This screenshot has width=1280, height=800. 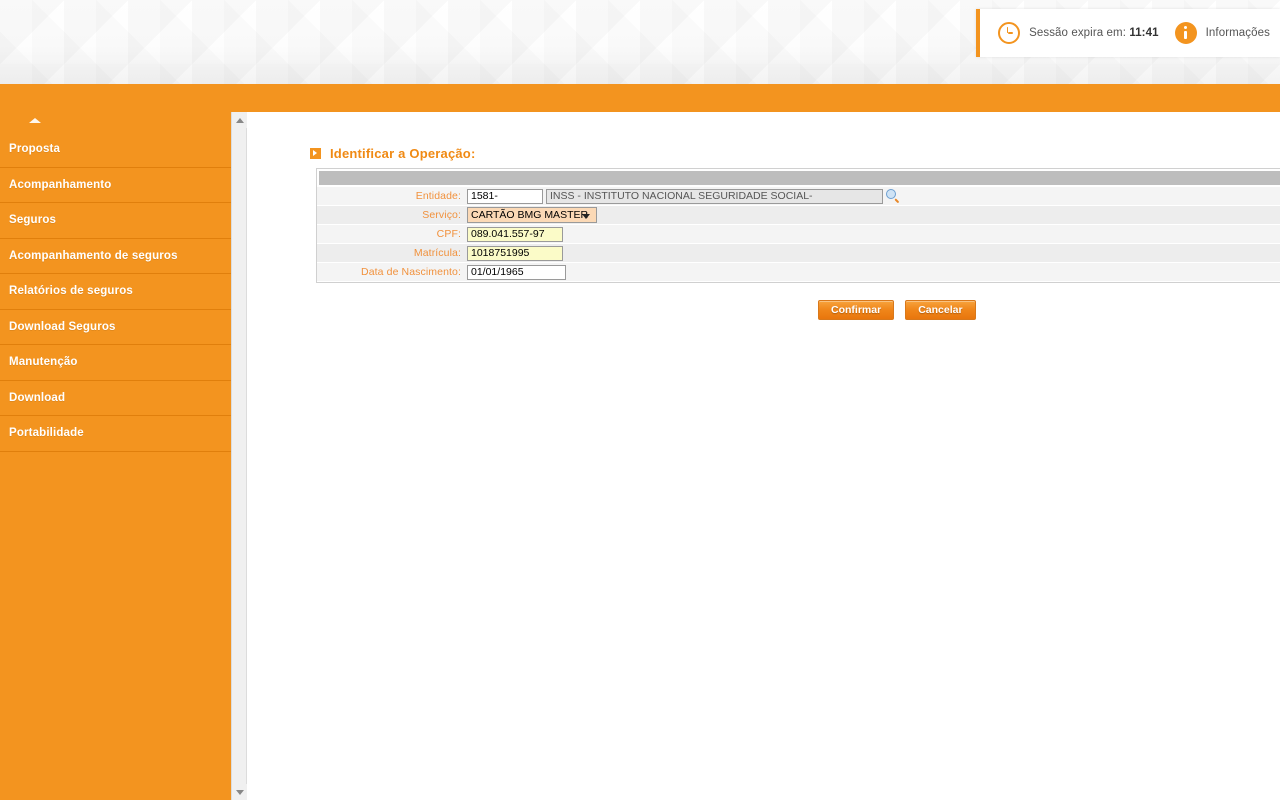 I want to click on servico-select: CARTÃO BMG MASTER, so click(x=532, y=215).